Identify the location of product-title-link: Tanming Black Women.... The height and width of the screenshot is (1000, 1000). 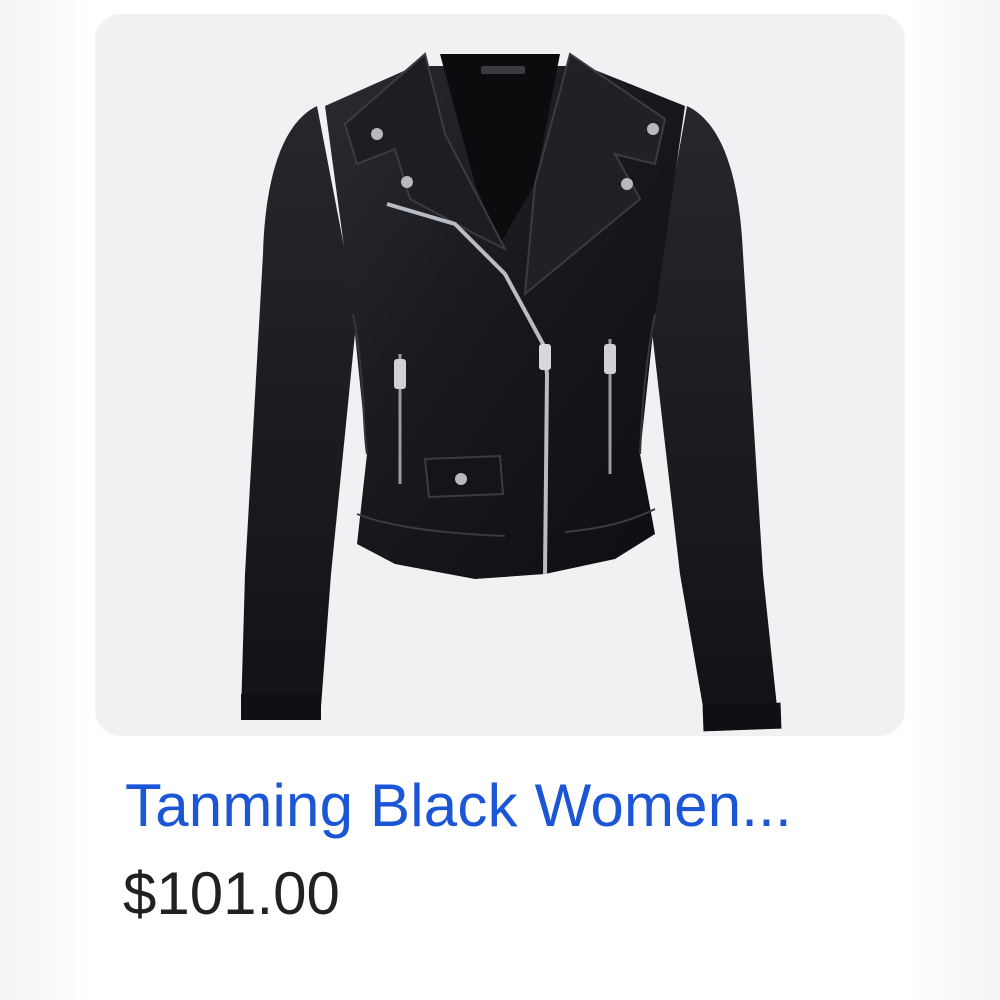
(510, 806).